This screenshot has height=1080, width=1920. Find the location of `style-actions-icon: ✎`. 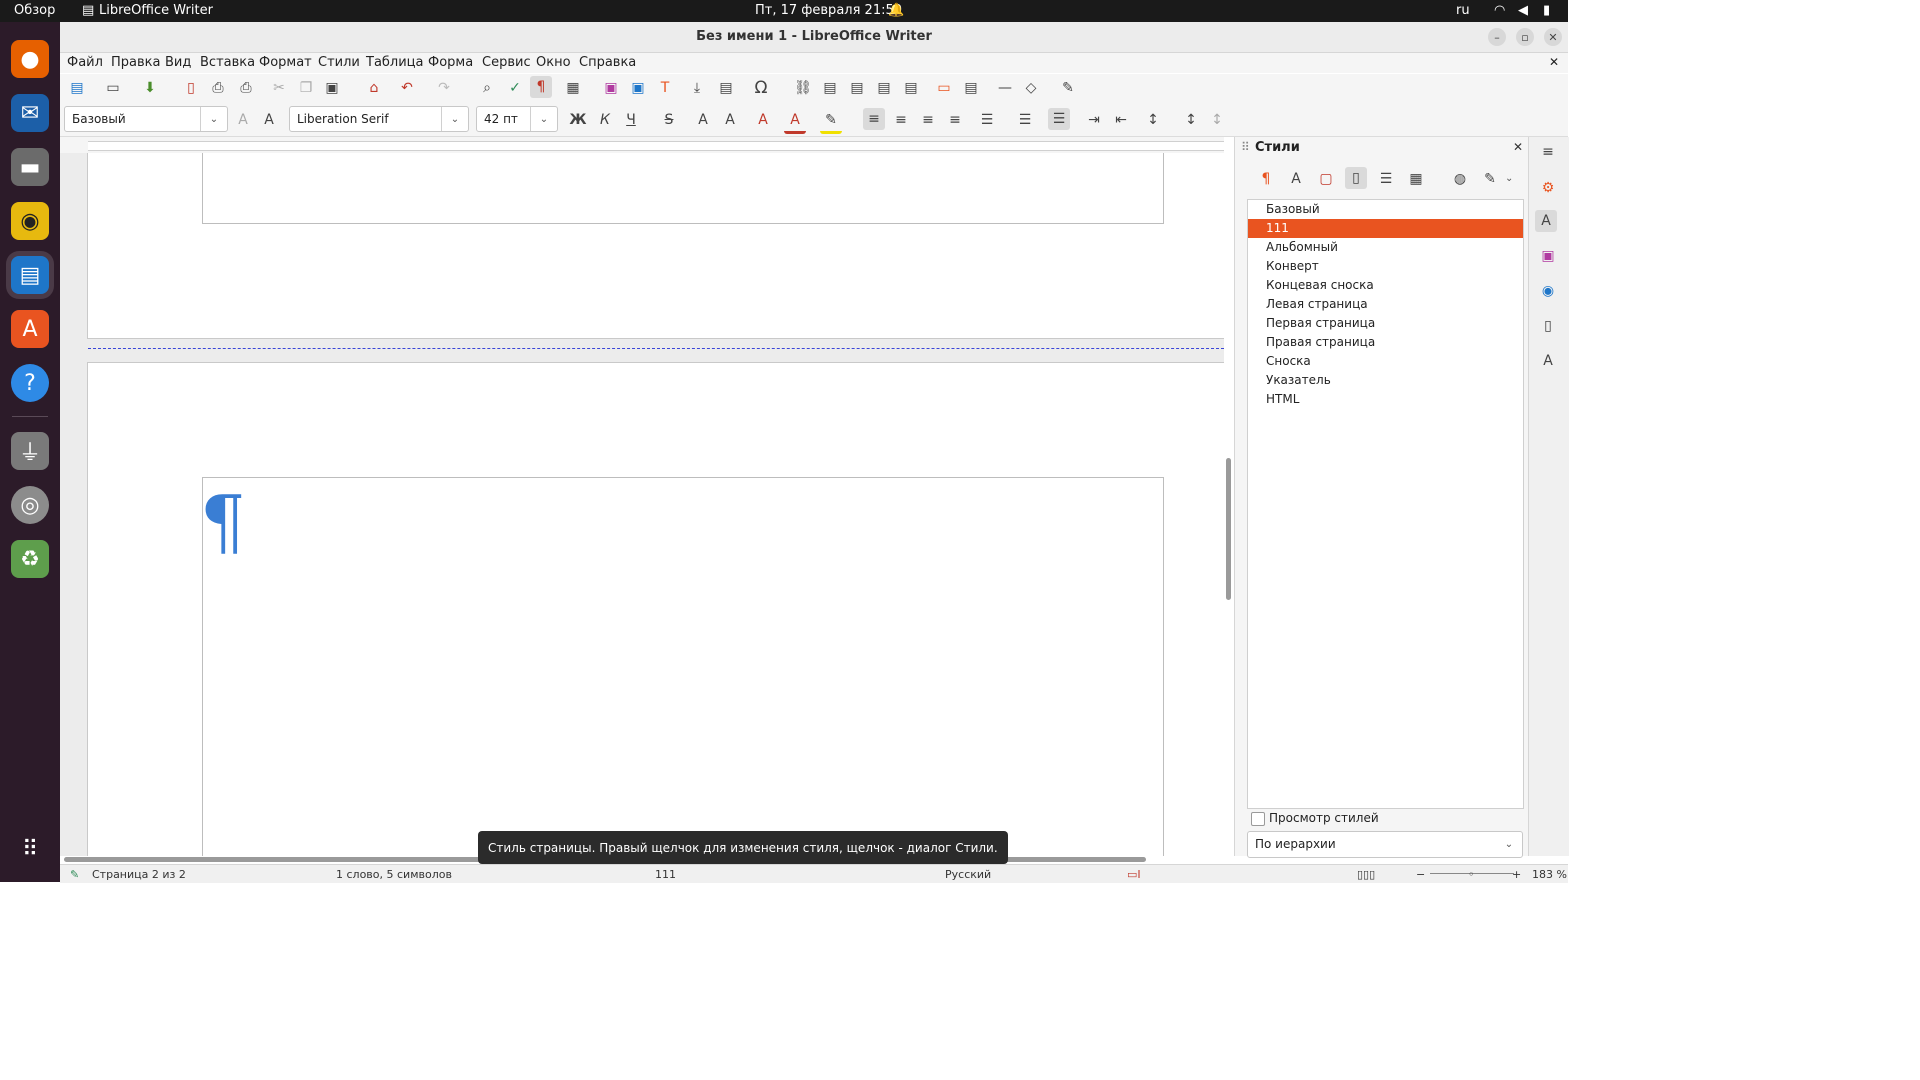

style-actions-icon: ✎ is located at coordinates (1490, 179).